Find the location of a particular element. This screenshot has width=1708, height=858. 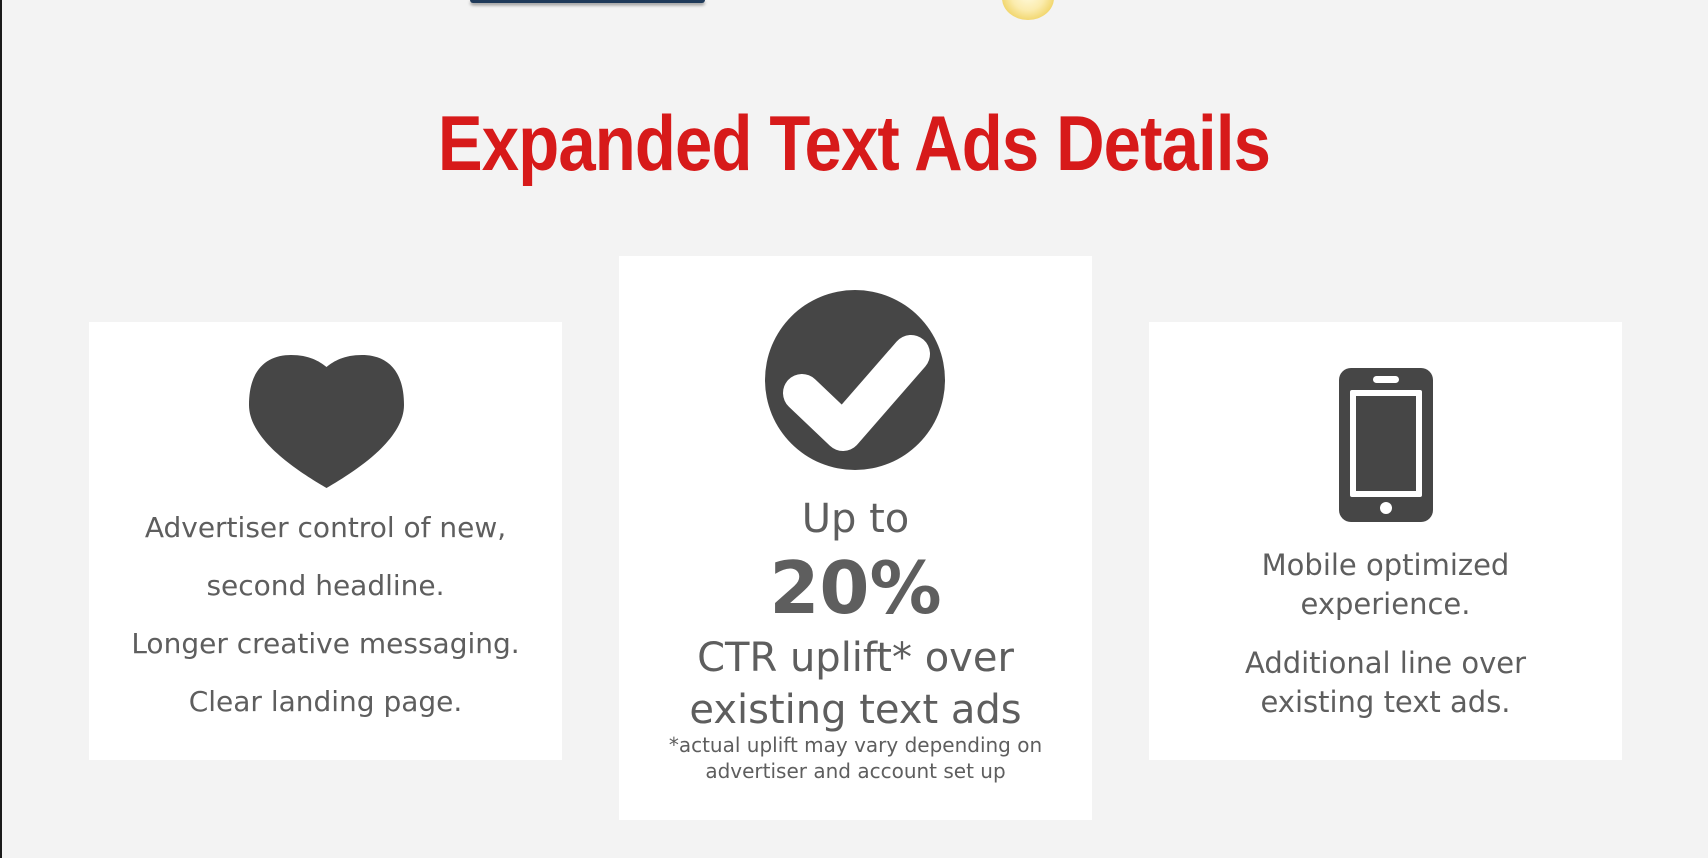

ctr-uplift-text: CTR uplift* over existing text ads is located at coordinates (855, 684).